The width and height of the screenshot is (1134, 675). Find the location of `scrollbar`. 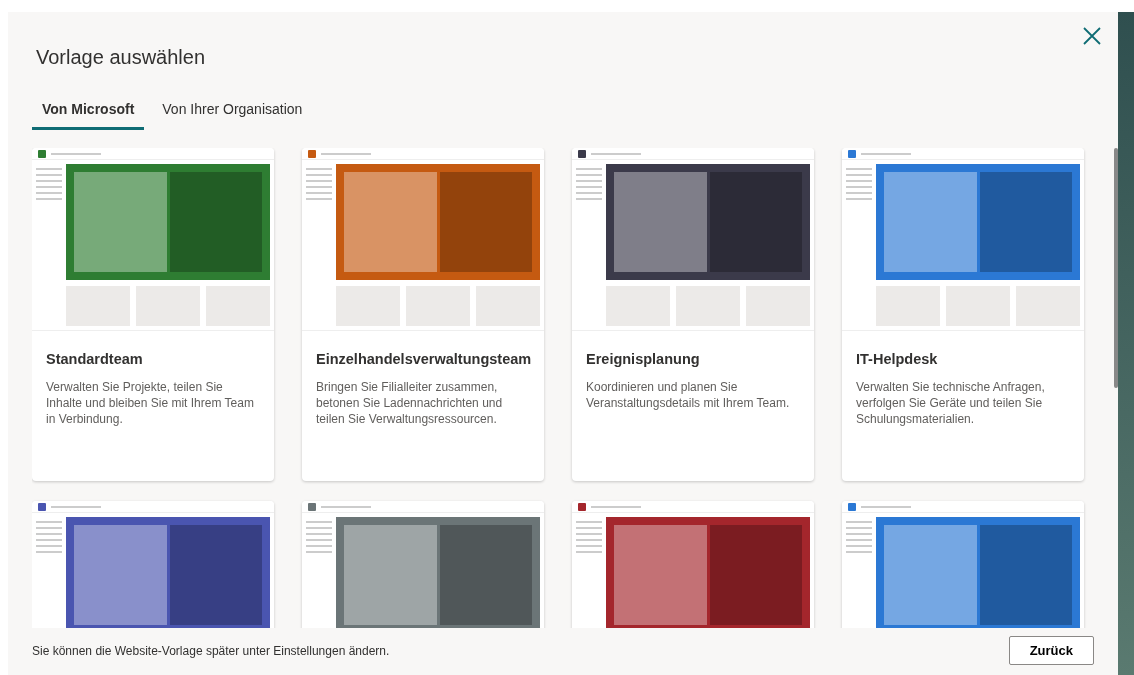

scrollbar is located at coordinates (1116, 268).